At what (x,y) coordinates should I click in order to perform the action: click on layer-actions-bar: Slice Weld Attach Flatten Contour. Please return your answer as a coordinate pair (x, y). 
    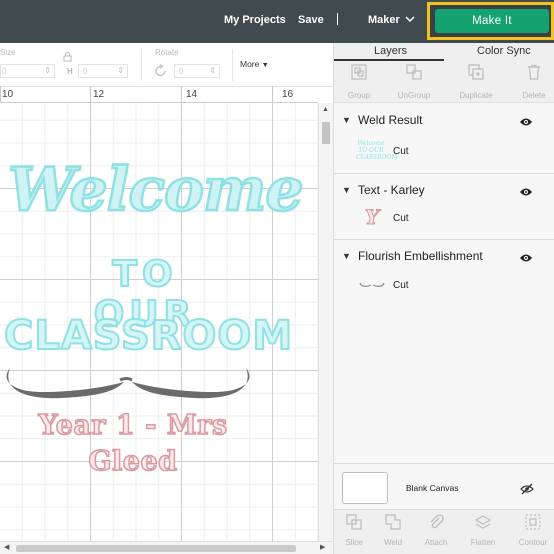
    Looking at the image, I should click on (444, 531).